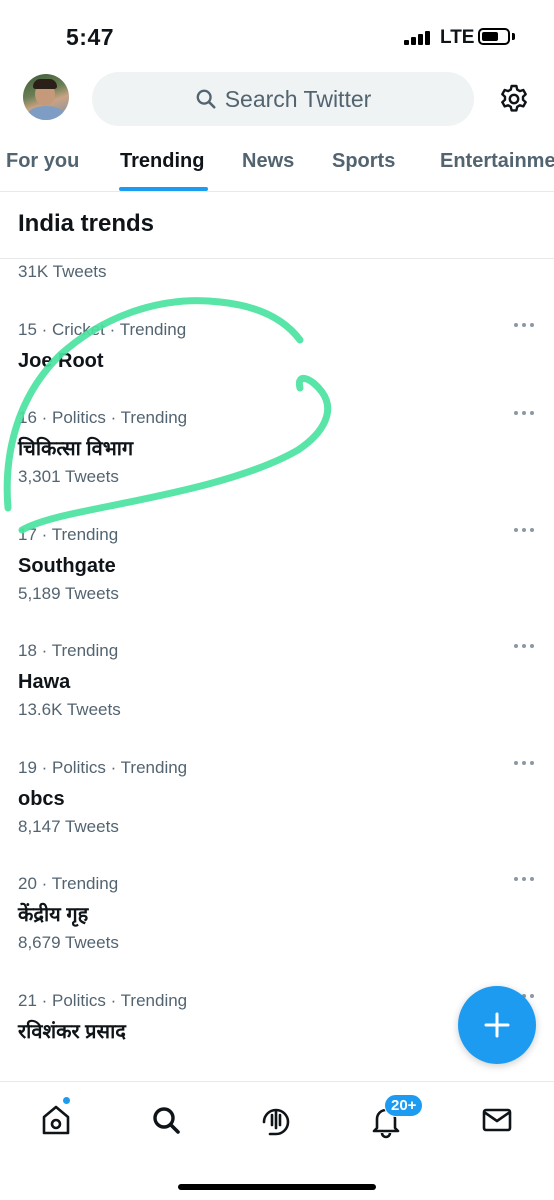 This screenshot has width=554, height=1200. What do you see at coordinates (276, 1120) in the screenshot?
I see `spaces-icon` at bounding box center [276, 1120].